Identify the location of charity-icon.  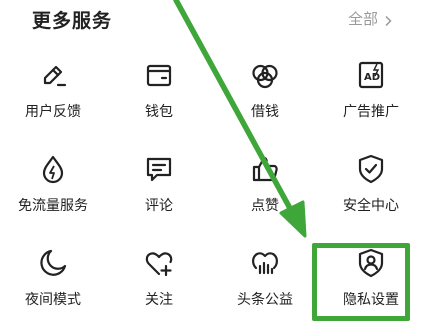
(265, 263).